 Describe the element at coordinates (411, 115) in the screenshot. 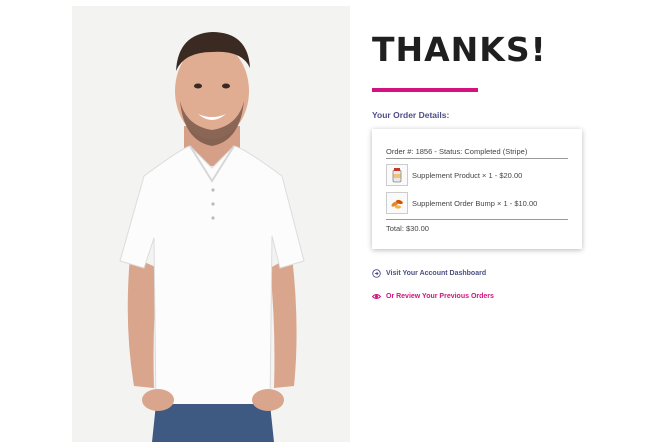

I see `order-details-heading: Your Order Details:` at that location.